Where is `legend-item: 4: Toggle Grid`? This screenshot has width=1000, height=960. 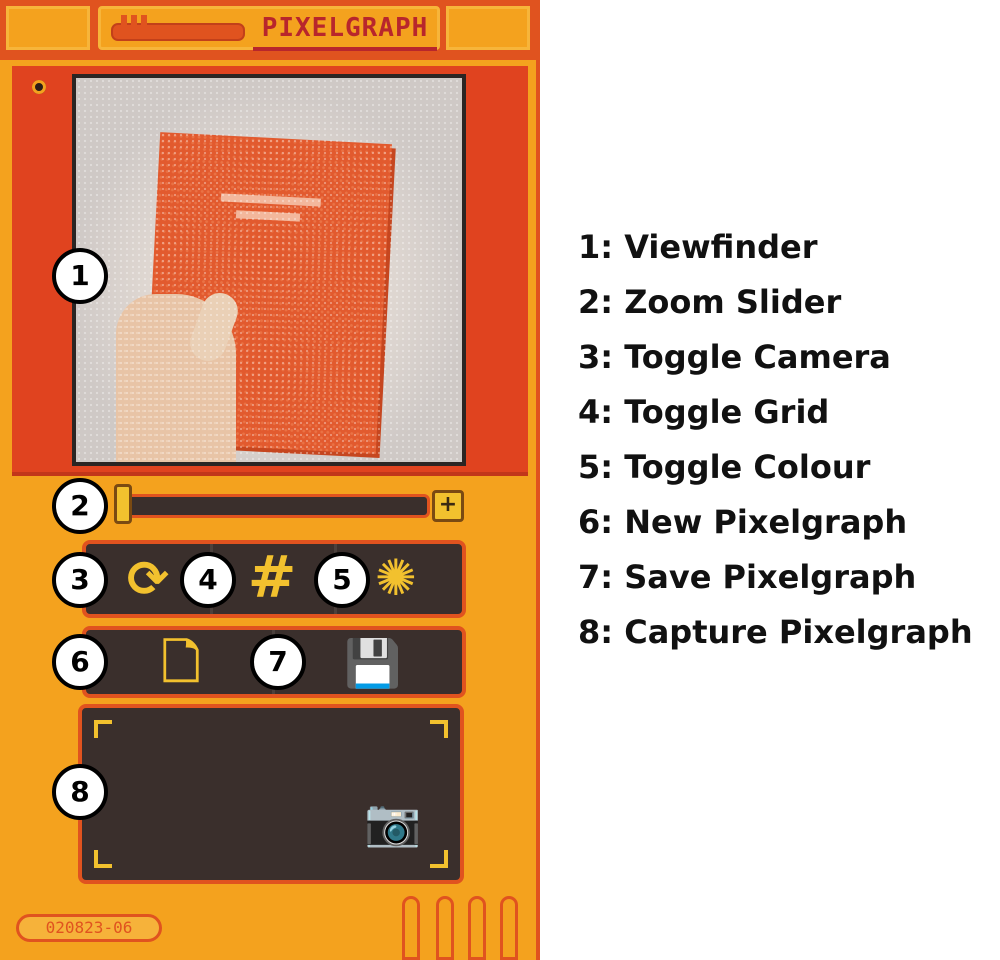 legend-item: 4: Toggle Grid is located at coordinates (704, 412).